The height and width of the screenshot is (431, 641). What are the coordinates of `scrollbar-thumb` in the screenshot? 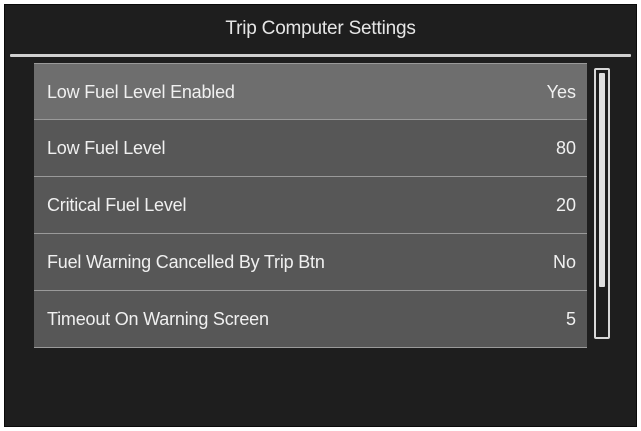 It's located at (602, 180).